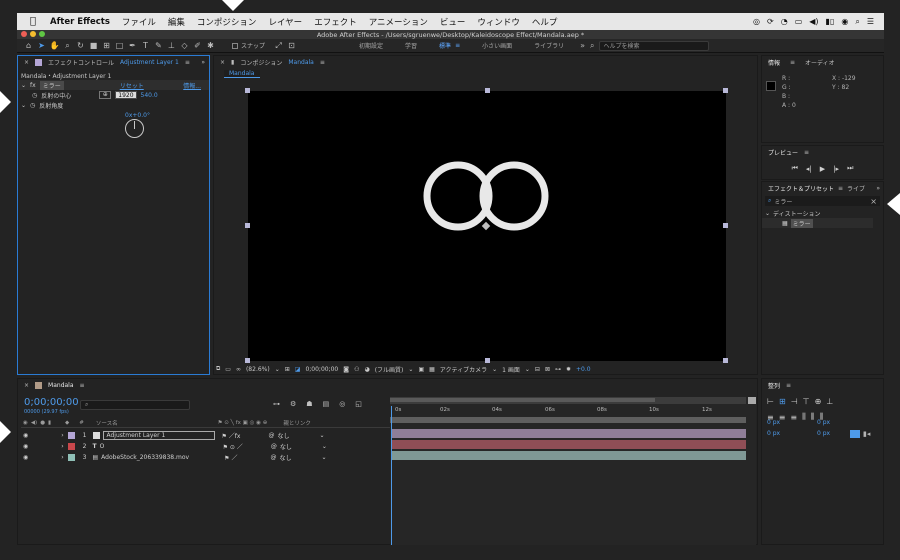 The height and width of the screenshot is (560, 900). What do you see at coordinates (145, 46) in the screenshot?
I see `type-tool-icon: T` at bounding box center [145, 46].